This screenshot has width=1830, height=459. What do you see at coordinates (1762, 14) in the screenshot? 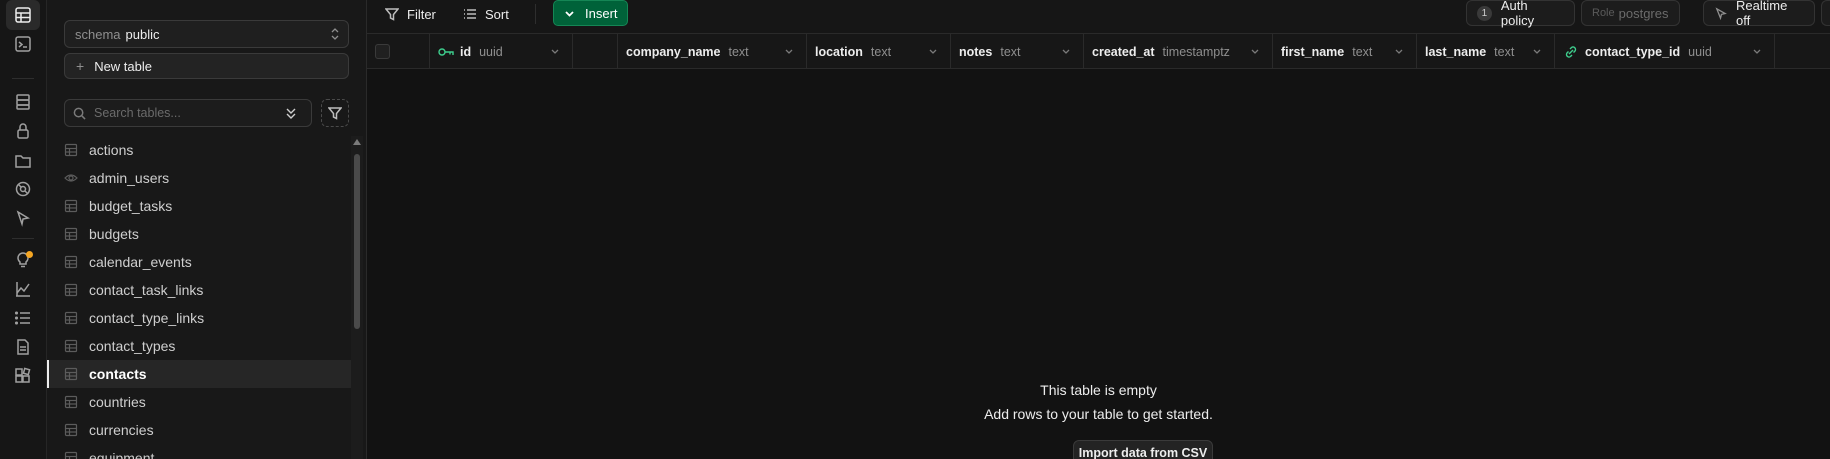
I see `realtime-label: Realtime off` at bounding box center [1762, 14].